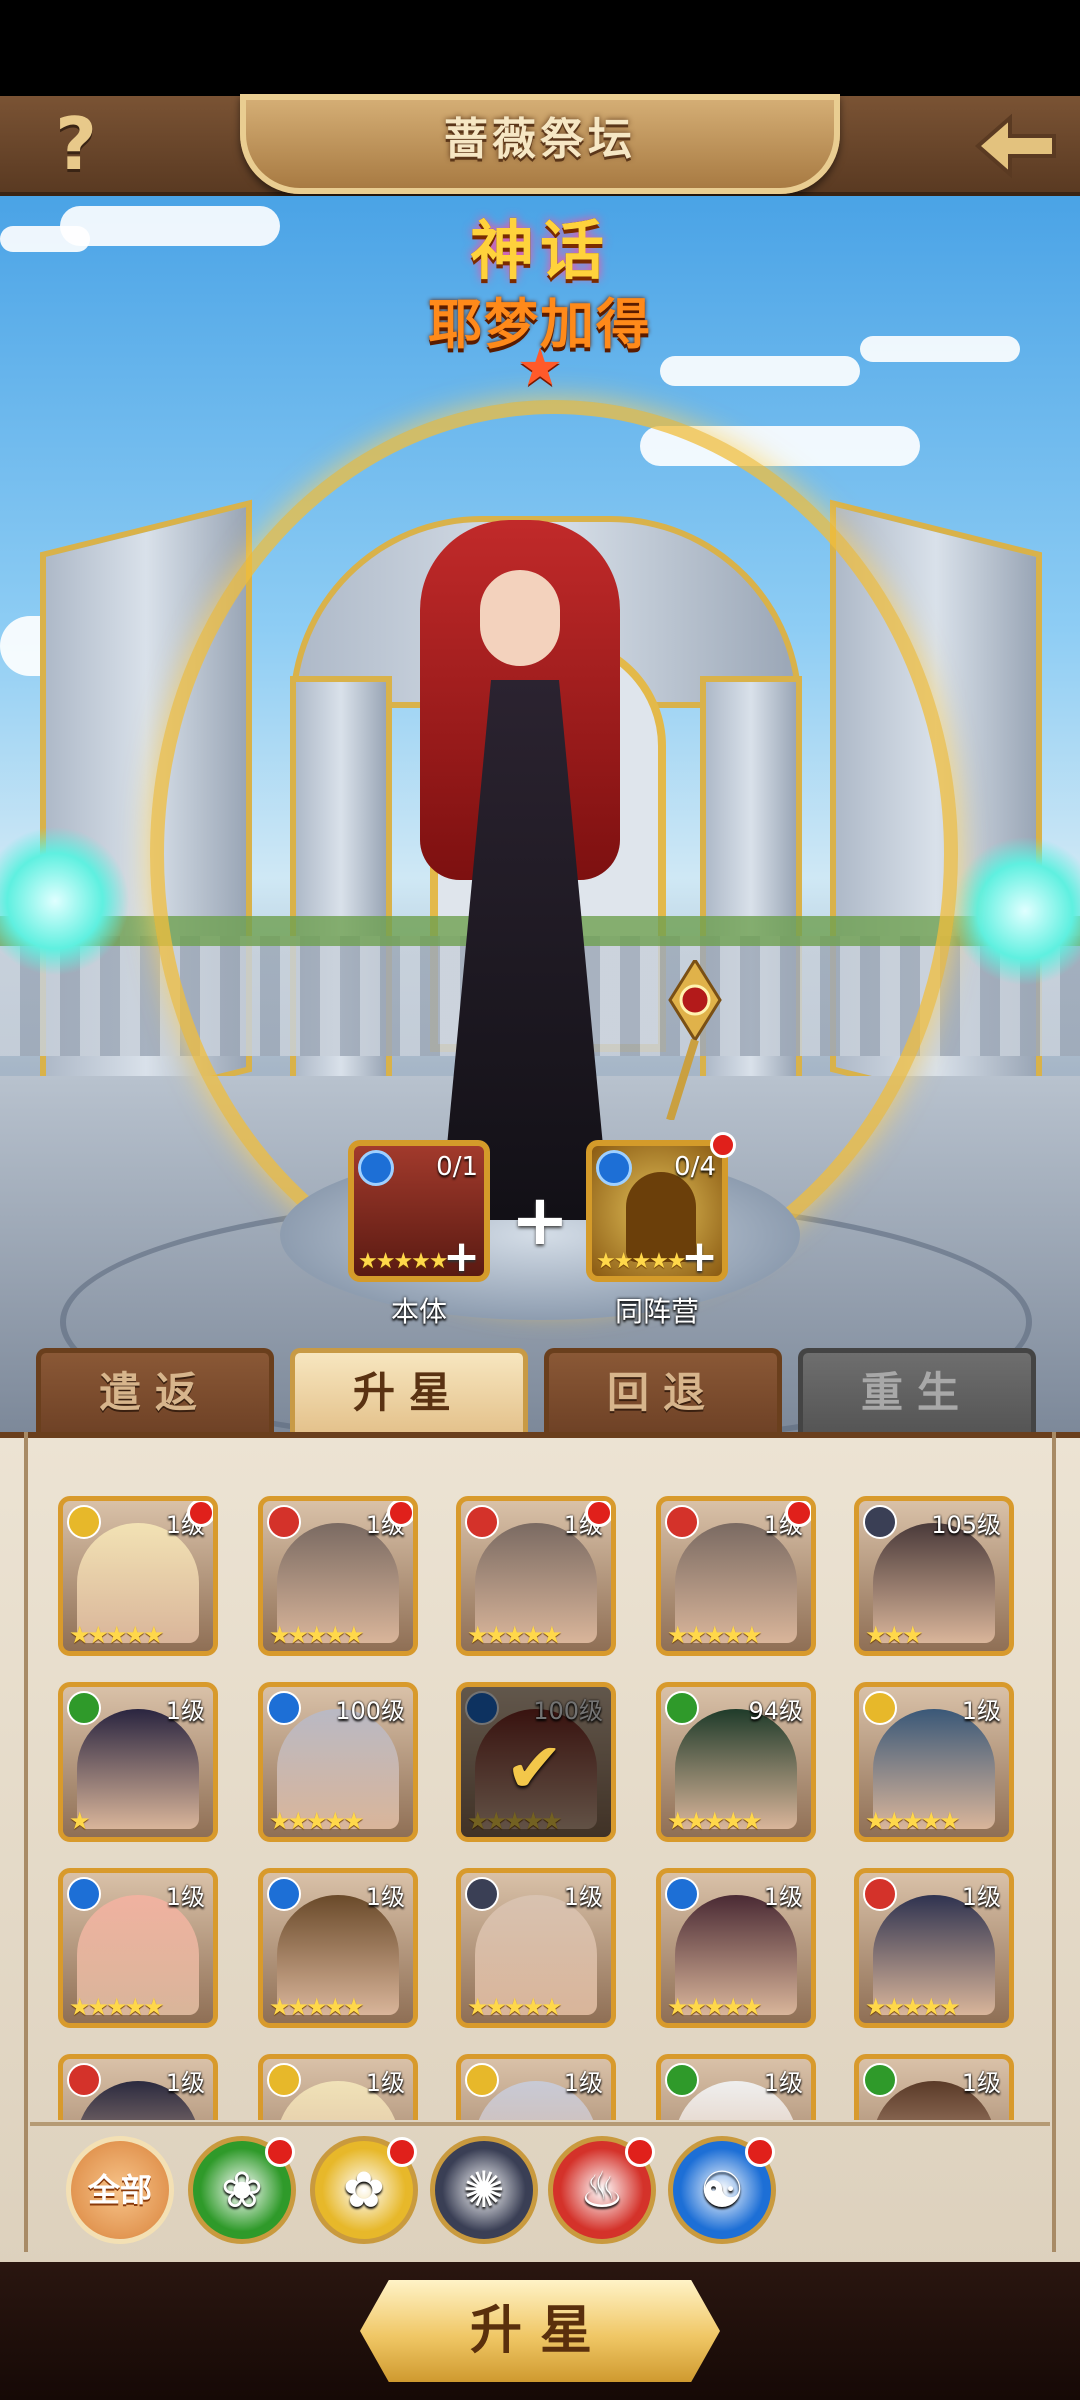  What do you see at coordinates (338, 1762) in the screenshot?
I see `hero-card: 100级 ★★★★★` at bounding box center [338, 1762].